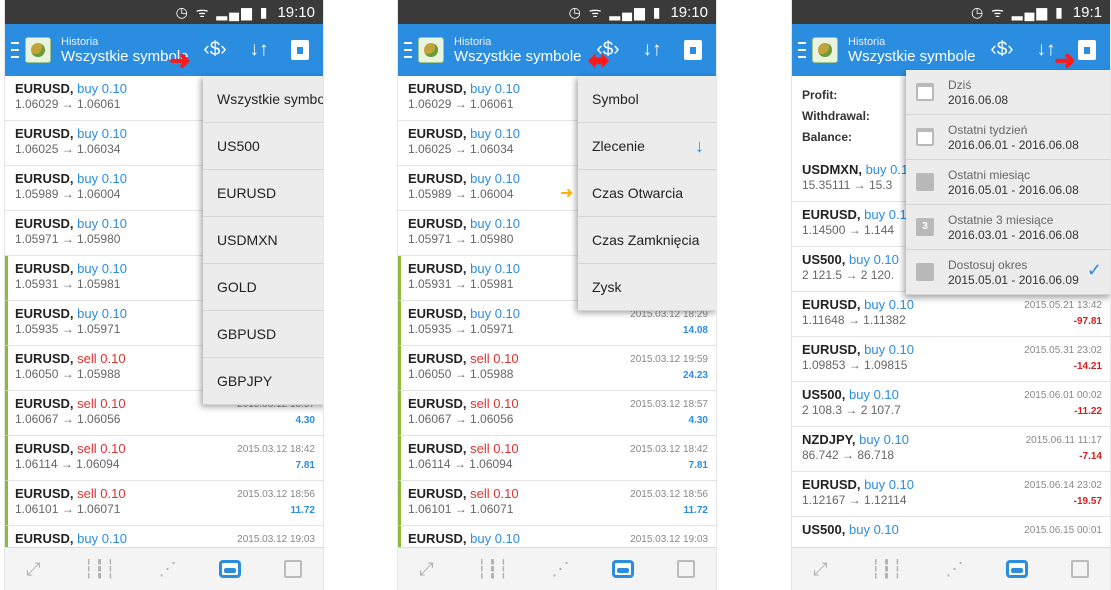  Describe the element at coordinates (1008, 272) in the screenshot. I see `period-option-custom: Dostosuj okres 2015.05.01 - 2016.06.09 ✓` at that location.